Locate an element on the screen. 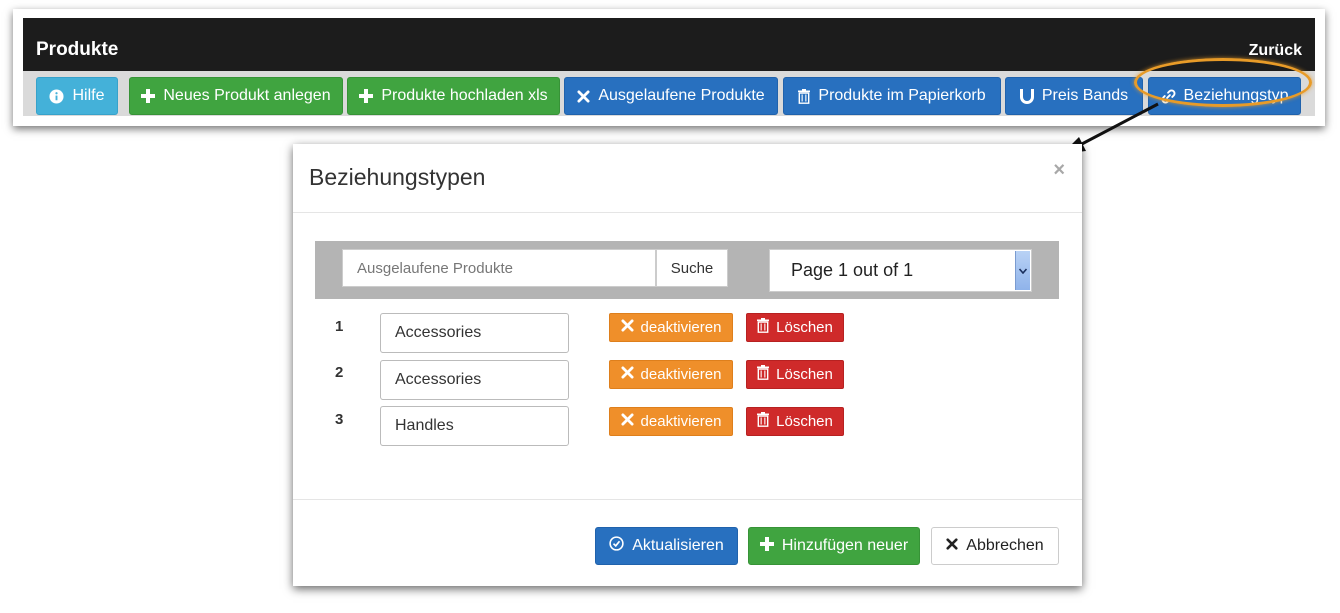  page-select: Page 1 out of 1 is located at coordinates (900, 270).